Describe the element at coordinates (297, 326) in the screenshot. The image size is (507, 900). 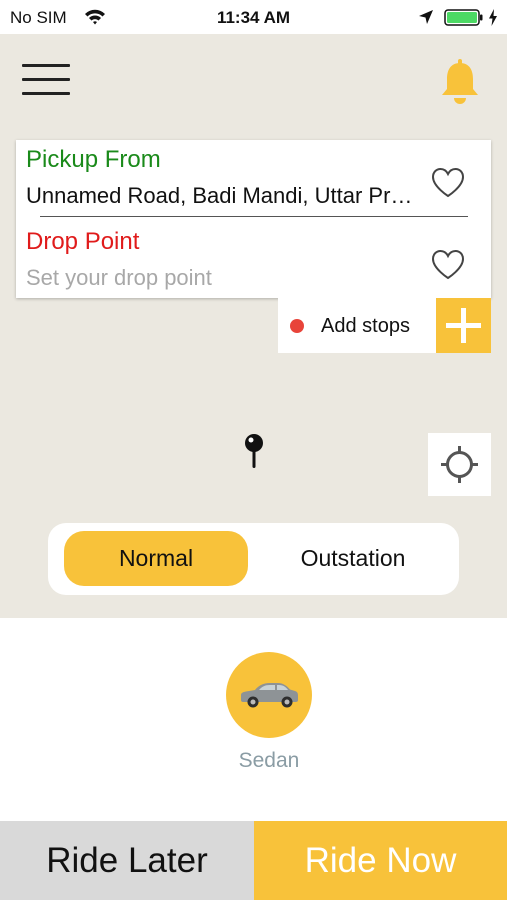
I see `red-dot-icon` at that location.